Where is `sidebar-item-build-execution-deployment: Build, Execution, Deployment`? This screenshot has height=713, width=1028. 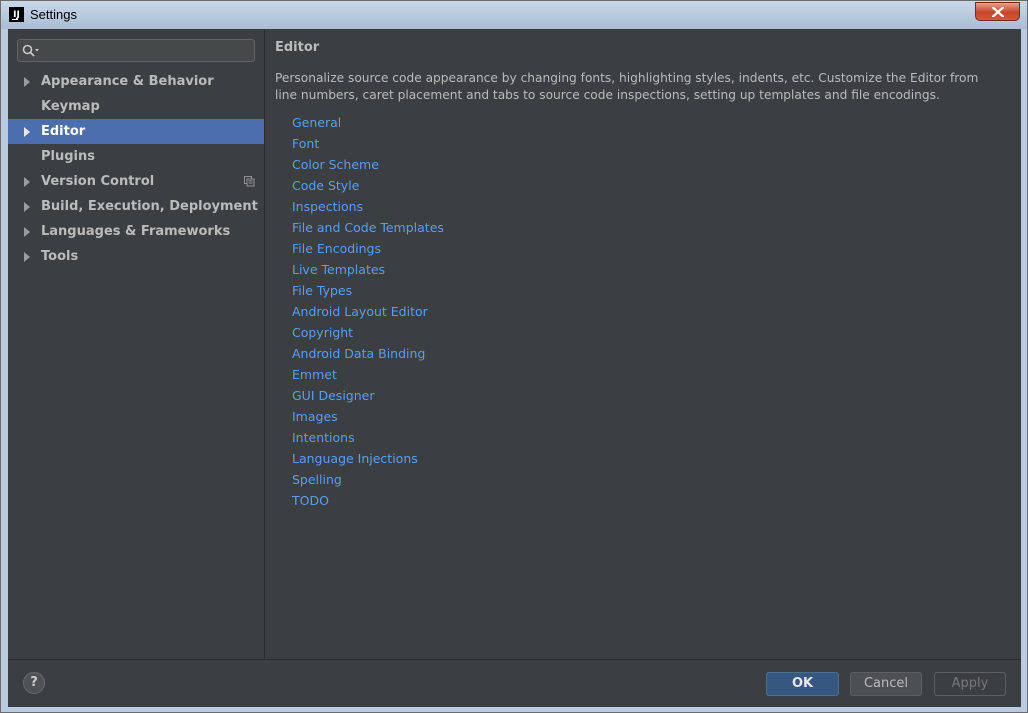 sidebar-item-build-execution-deployment: Build, Execution, Deployment is located at coordinates (136, 206).